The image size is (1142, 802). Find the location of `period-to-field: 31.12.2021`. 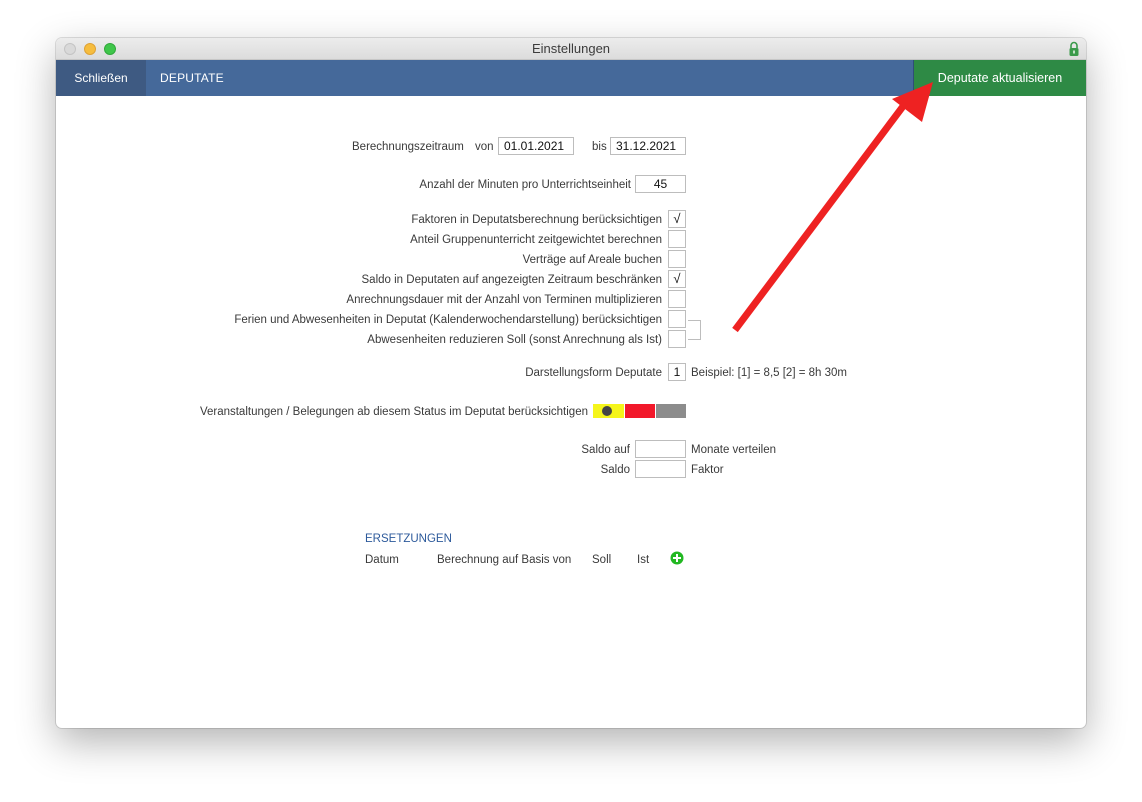

period-to-field: 31.12.2021 is located at coordinates (648, 146).